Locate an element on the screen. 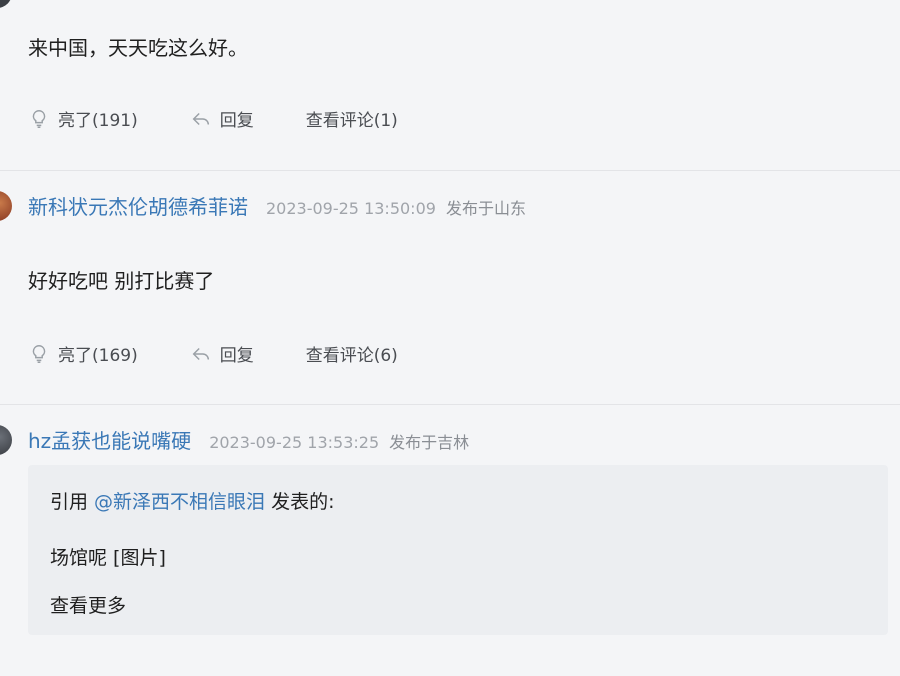 Image resolution: width=900 pixels, height=676 pixels. view-comments-label: 查看评论(6) is located at coordinates (351, 356).